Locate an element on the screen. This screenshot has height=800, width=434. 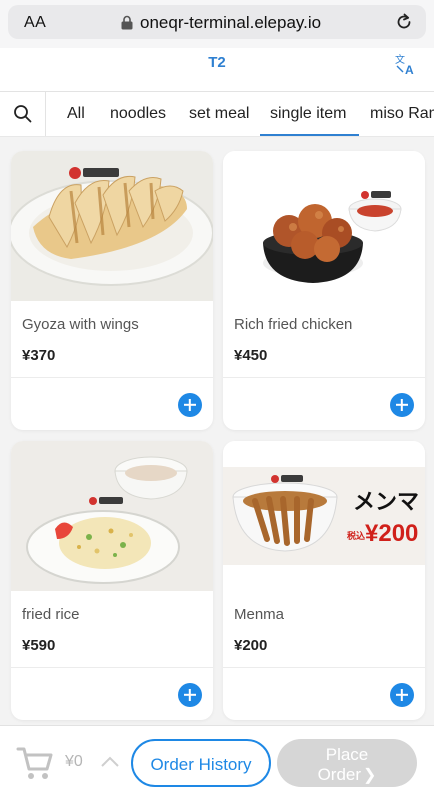
menu-item-name: Gyoza with wings is located at coordinates (80, 324).